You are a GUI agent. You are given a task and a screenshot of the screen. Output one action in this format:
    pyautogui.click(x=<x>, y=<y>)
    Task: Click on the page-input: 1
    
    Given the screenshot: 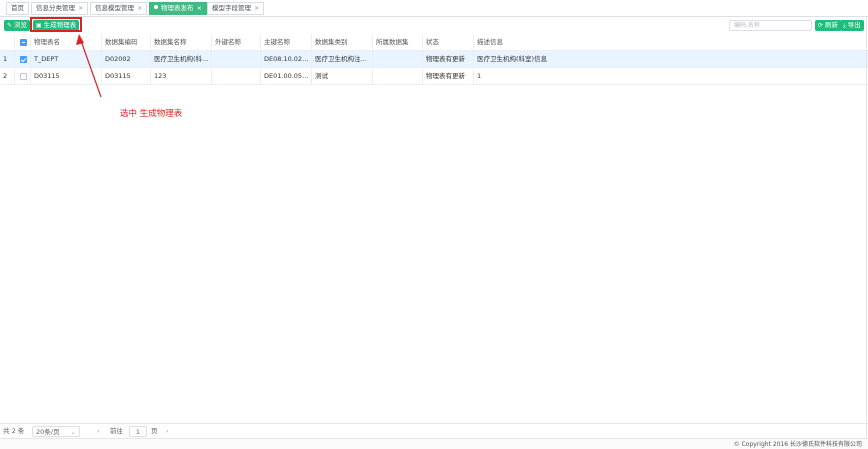 What is the action you would take?
    pyautogui.click(x=138, y=431)
    